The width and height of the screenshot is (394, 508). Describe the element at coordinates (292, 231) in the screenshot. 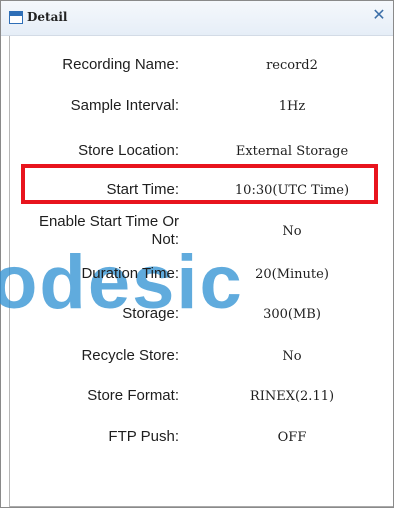

I see `enable-start-time-value: No` at that location.